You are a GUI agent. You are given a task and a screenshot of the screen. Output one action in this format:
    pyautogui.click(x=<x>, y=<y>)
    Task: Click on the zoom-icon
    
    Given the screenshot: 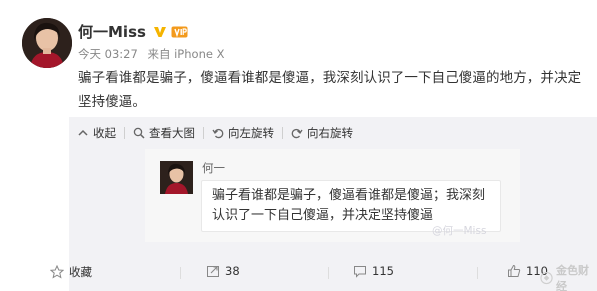 What is the action you would take?
    pyautogui.click(x=139, y=133)
    